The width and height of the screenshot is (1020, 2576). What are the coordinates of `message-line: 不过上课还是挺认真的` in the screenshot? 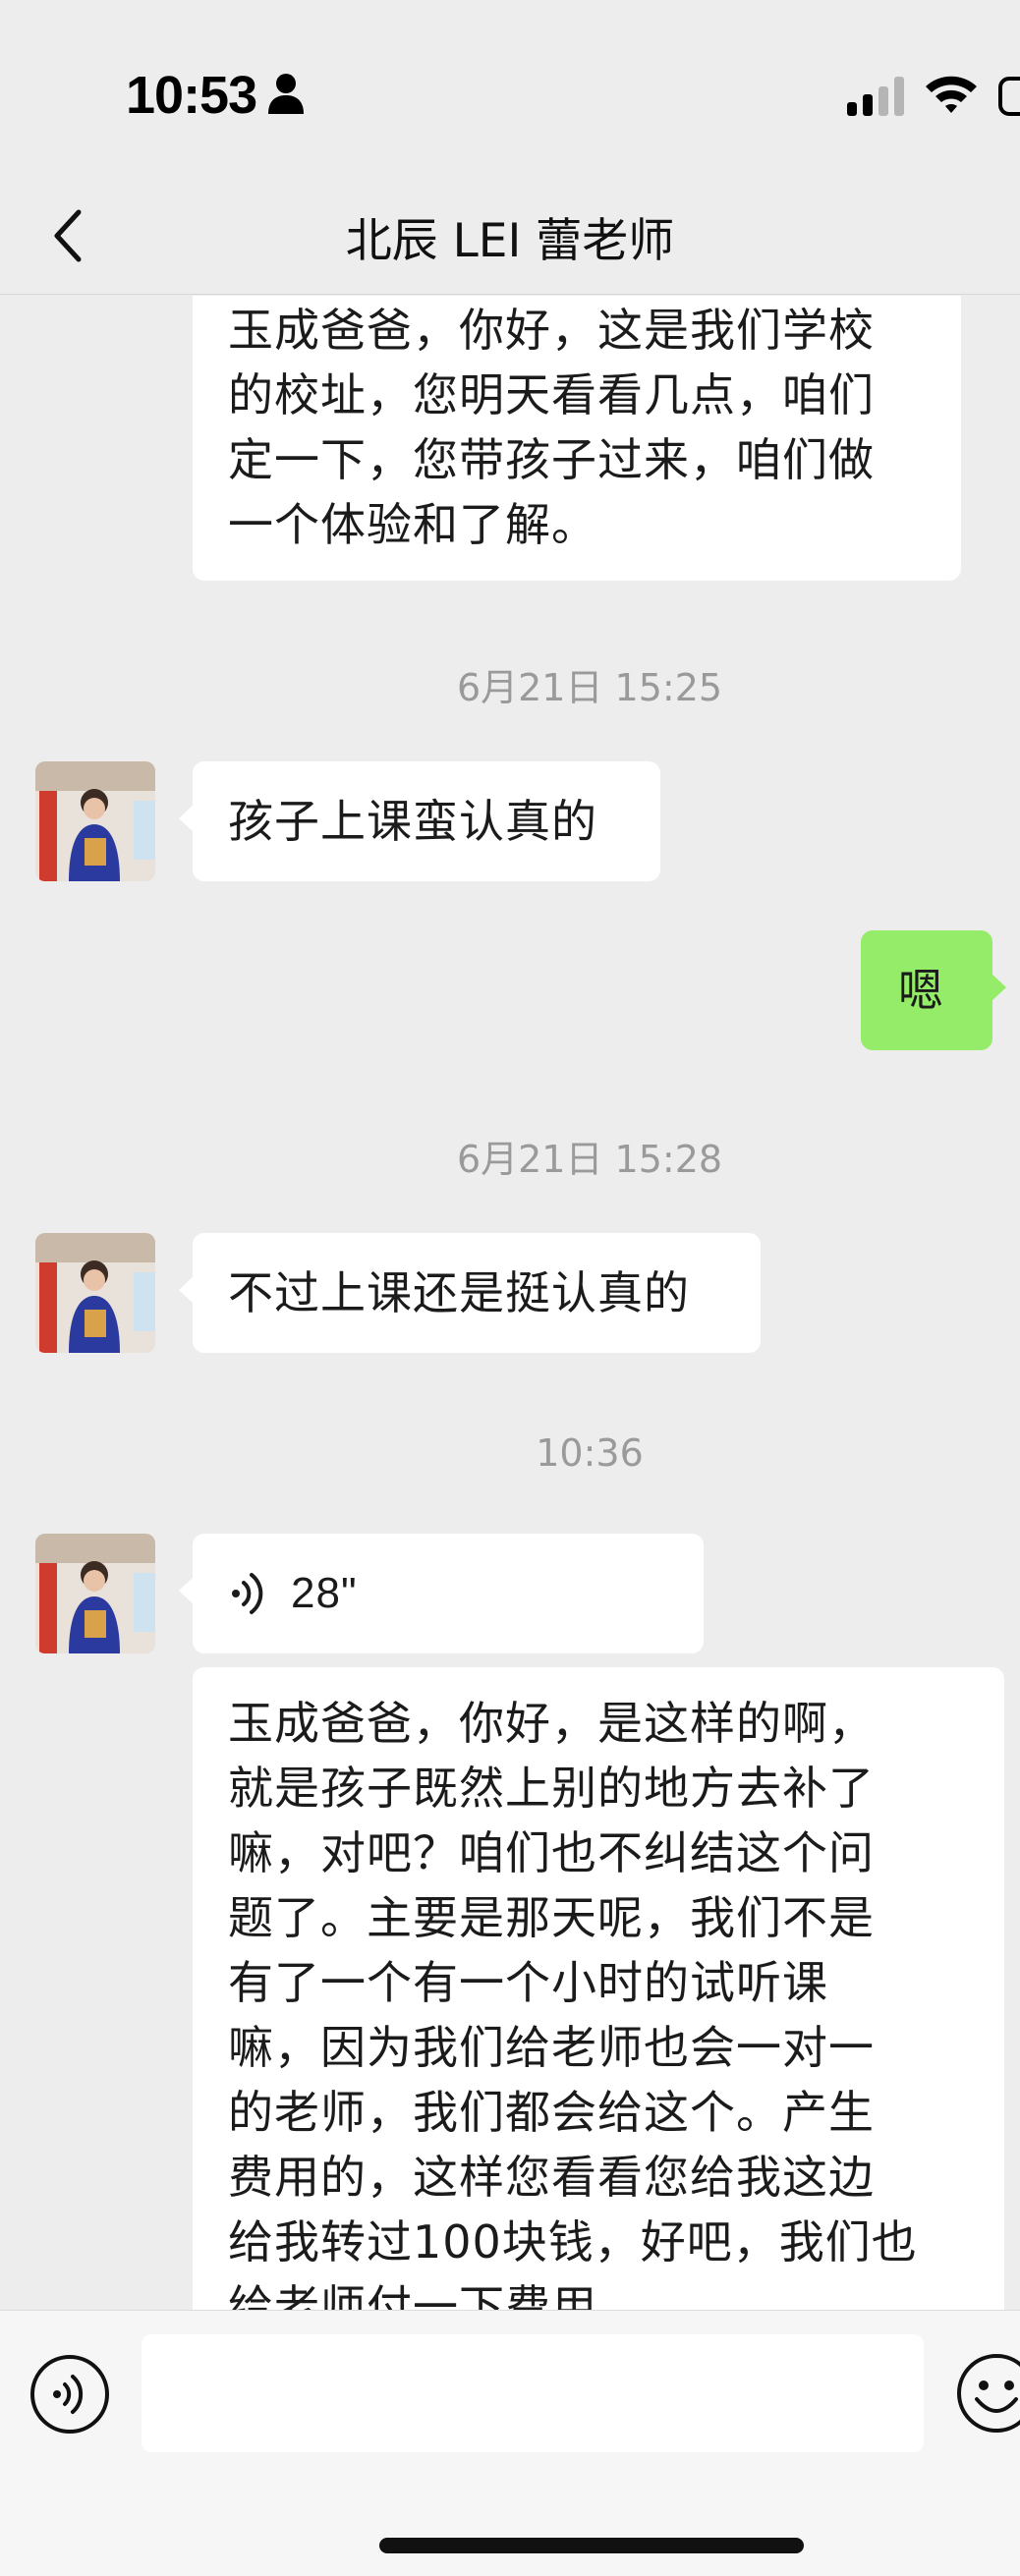 It's located at (459, 1292).